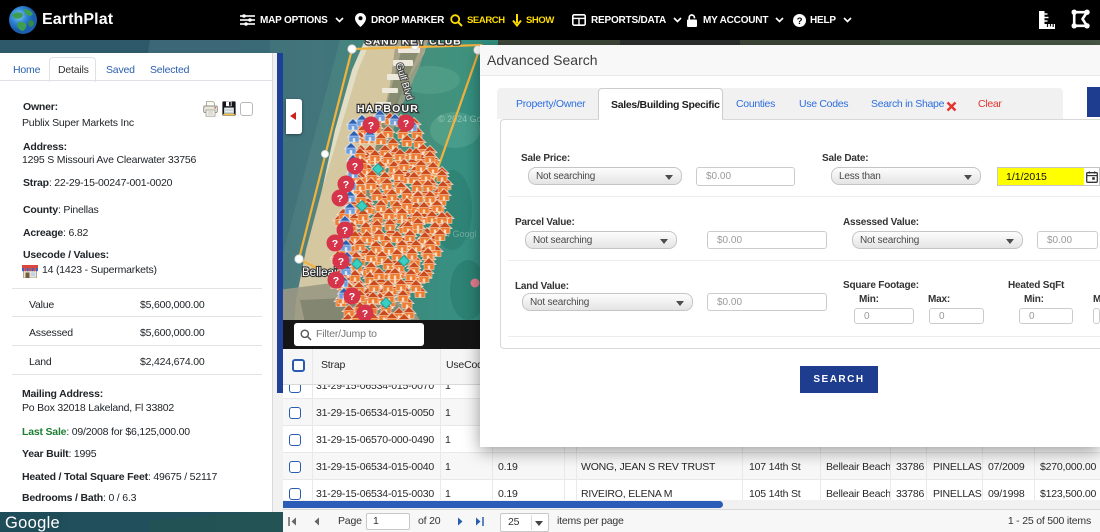 Image resolution: width=1100 pixels, height=532 pixels. What do you see at coordinates (413, 44) in the screenshot?
I see `svg-text: SAND KEY CLUB` at bounding box center [413, 44].